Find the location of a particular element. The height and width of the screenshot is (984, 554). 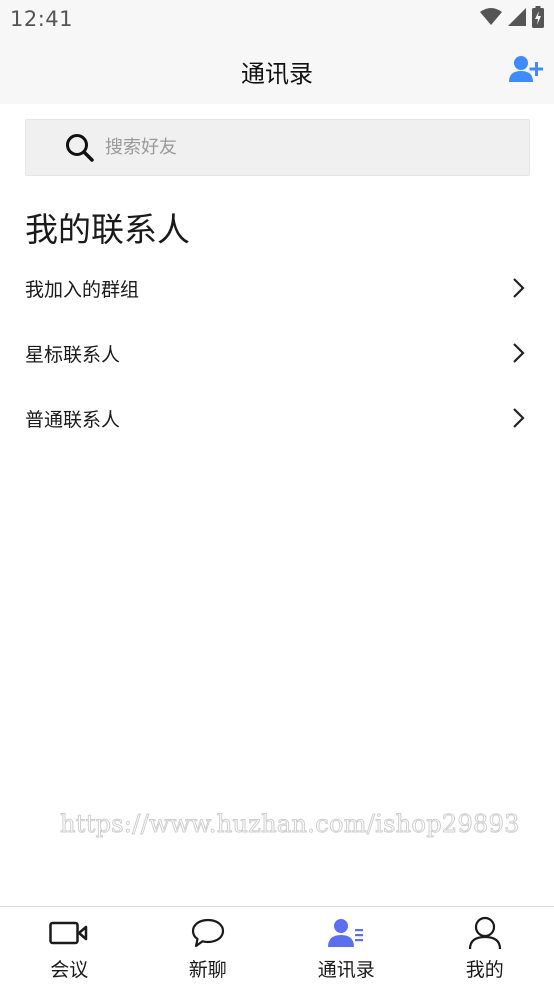

section-title: 我的联系人 is located at coordinates (107, 229).